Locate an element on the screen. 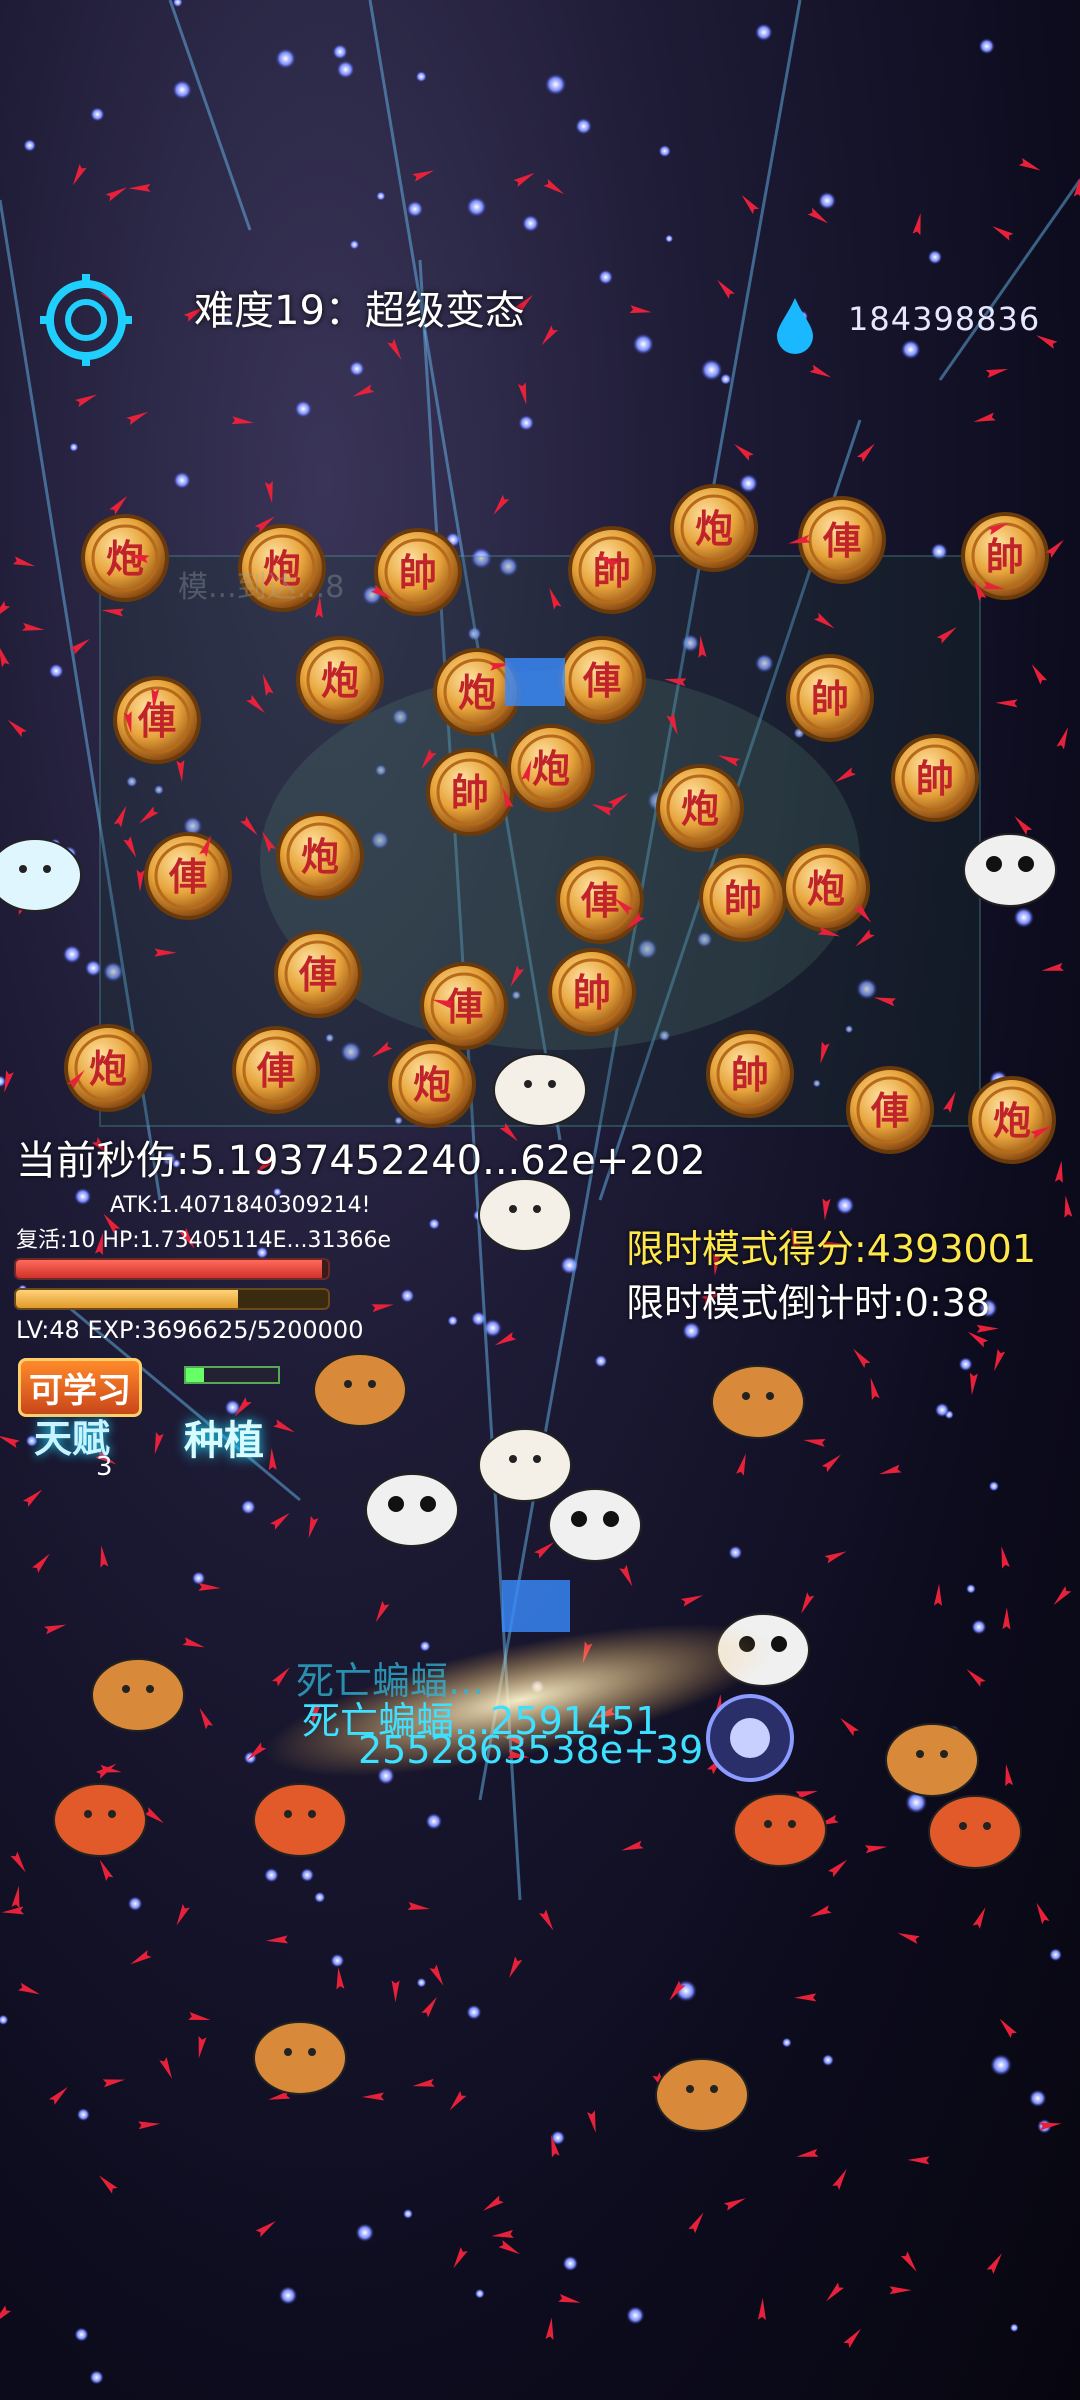 This screenshot has width=1080, height=2400. current-dps: 当前秒伤:5.1937452240...62e+202 is located at coordinates (361, 1161).